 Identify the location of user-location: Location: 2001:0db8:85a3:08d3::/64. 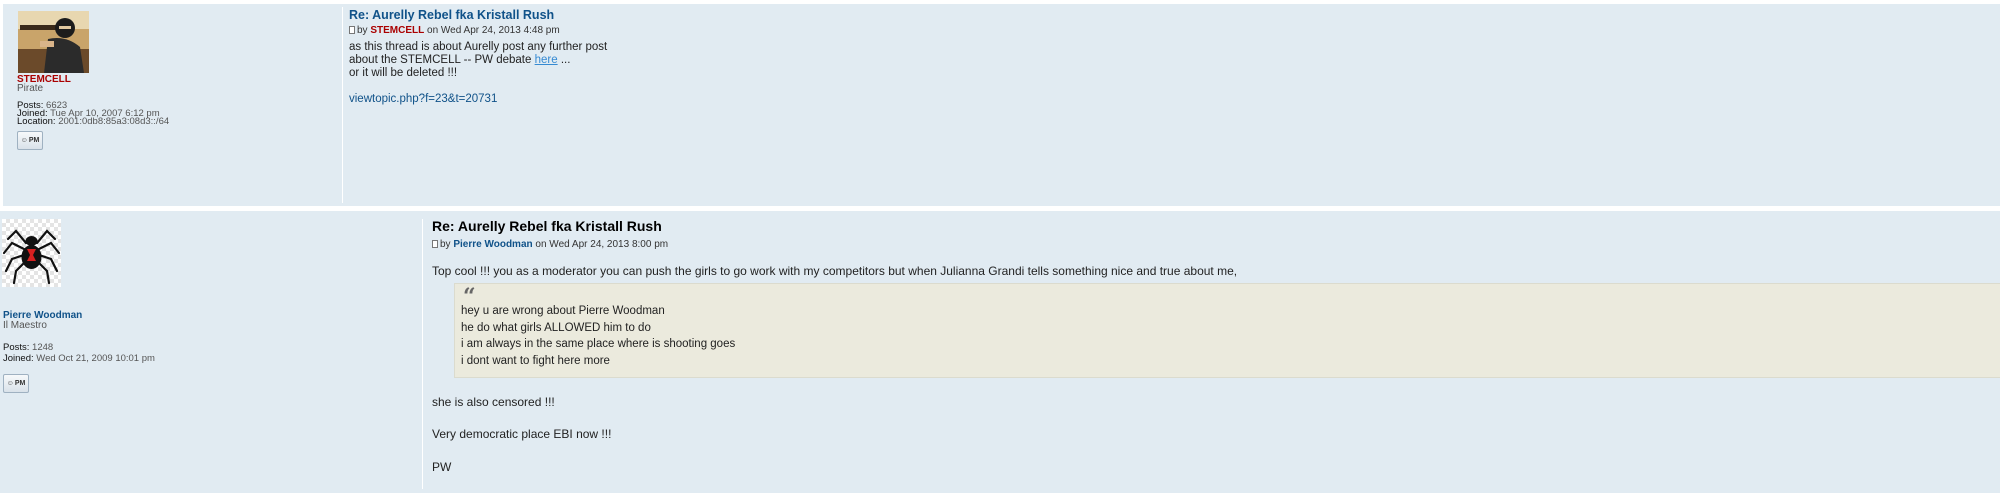
(93, 121).